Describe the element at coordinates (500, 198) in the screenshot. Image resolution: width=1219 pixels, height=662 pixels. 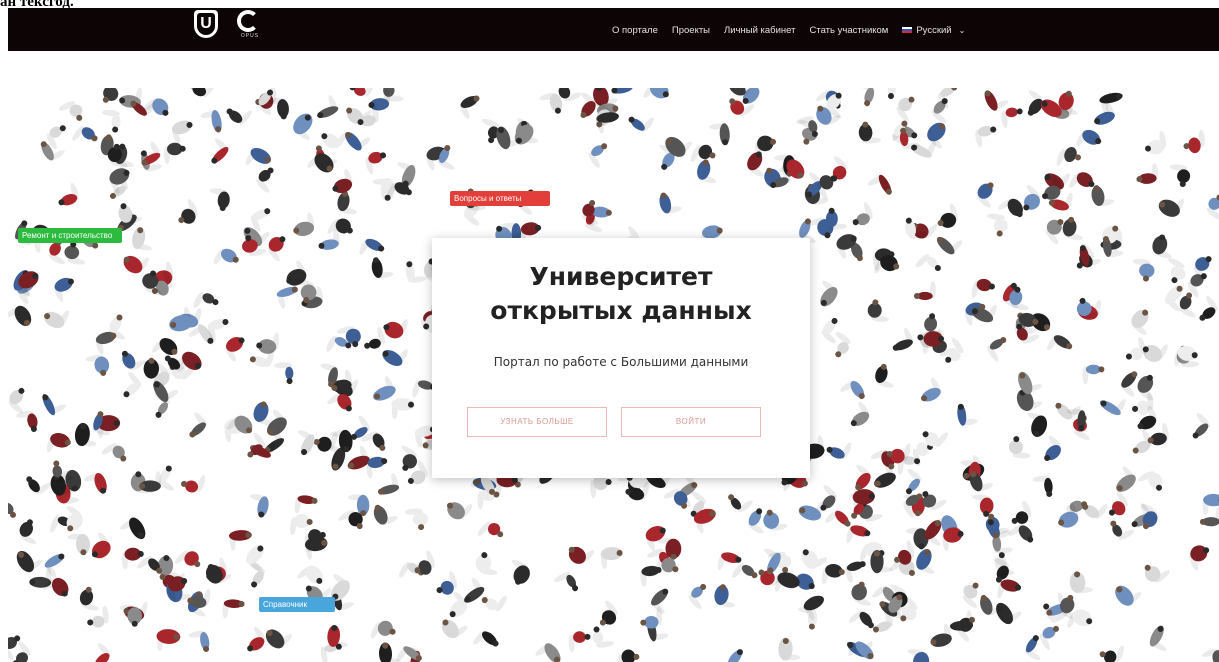
I see `tag-questions: Вопросы и ответы` at that location.